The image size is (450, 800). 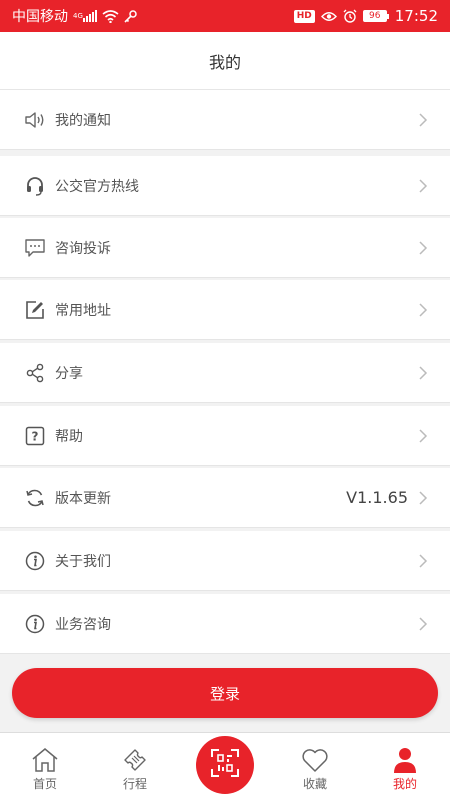 What do you see at coordinates (83, 248) in the screenshot?
I see `menu-item-label: 咨询投诉` at bounding box center [83, 248].